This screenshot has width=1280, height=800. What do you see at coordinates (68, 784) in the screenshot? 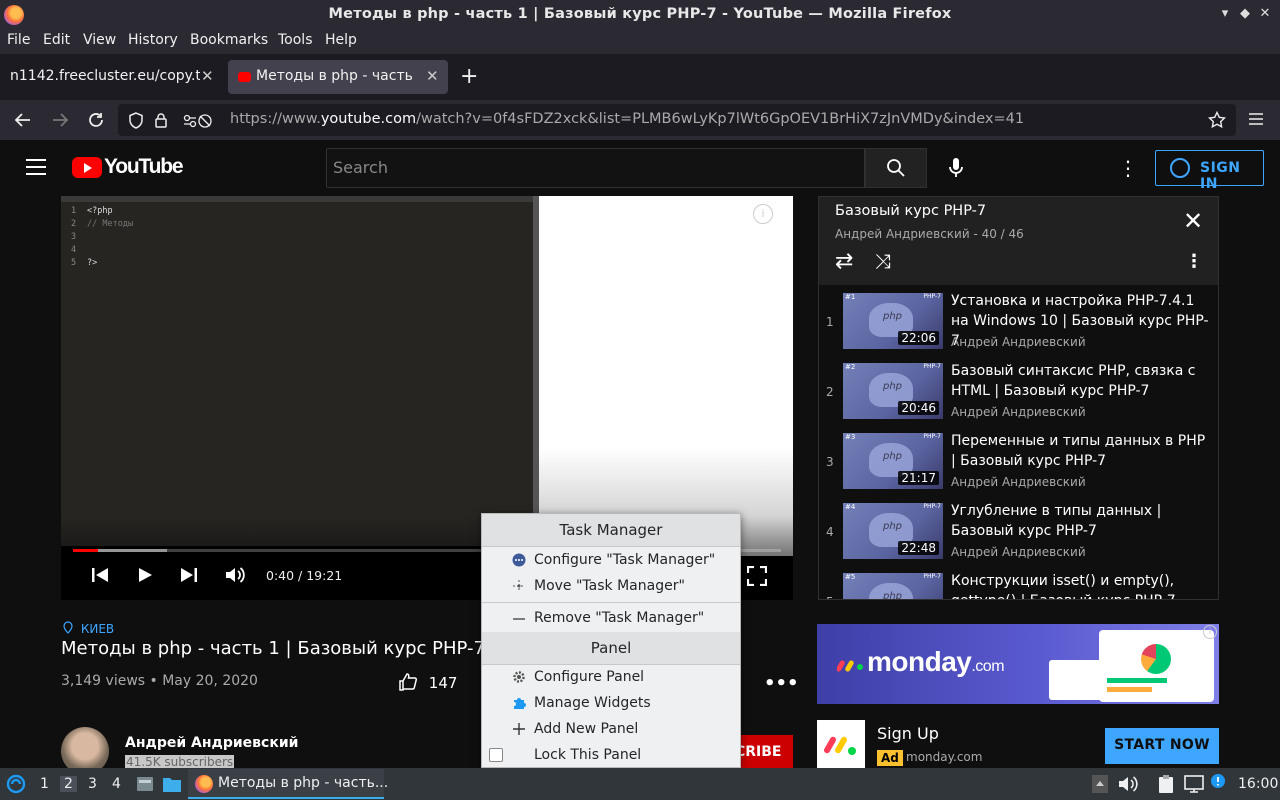
I see `desktop-2: 2` at bounding box center [68, 784].